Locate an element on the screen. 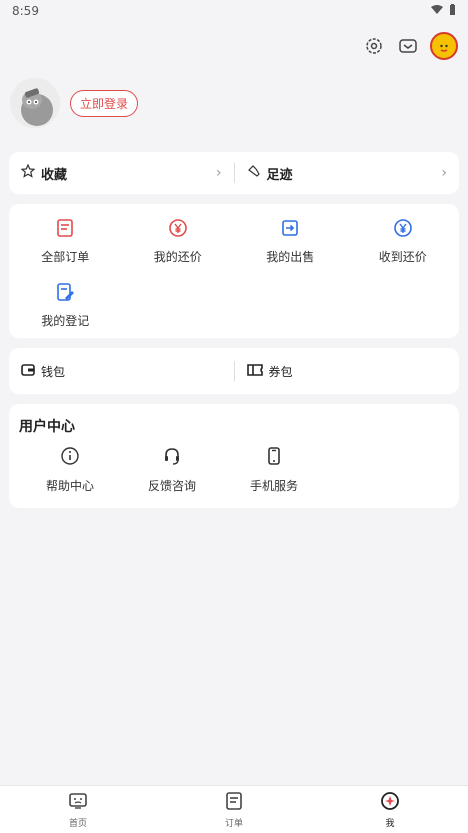 This screenshot has width=468, height=833. wallet-icon is located at coordinates (28, 371).